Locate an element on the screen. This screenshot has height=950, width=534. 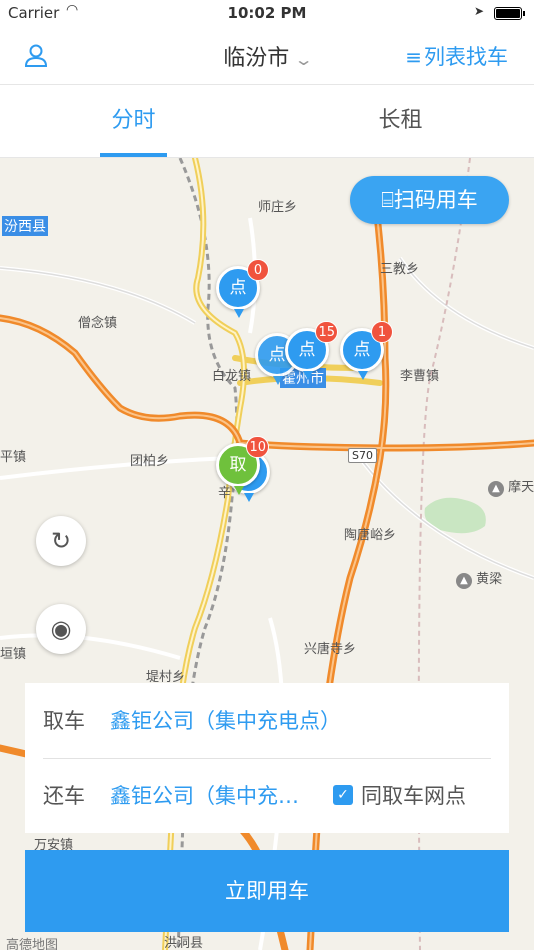
map-label-motian: ▲ 摩天 is located at coordinates (511, 486).